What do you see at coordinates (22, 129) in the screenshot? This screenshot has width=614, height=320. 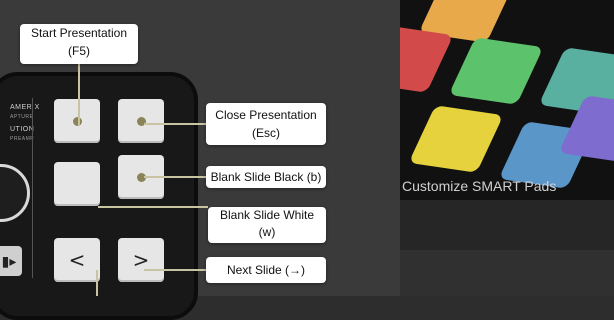 I see `device-brand-text-2: UTION` at bounding box center [22, 129].